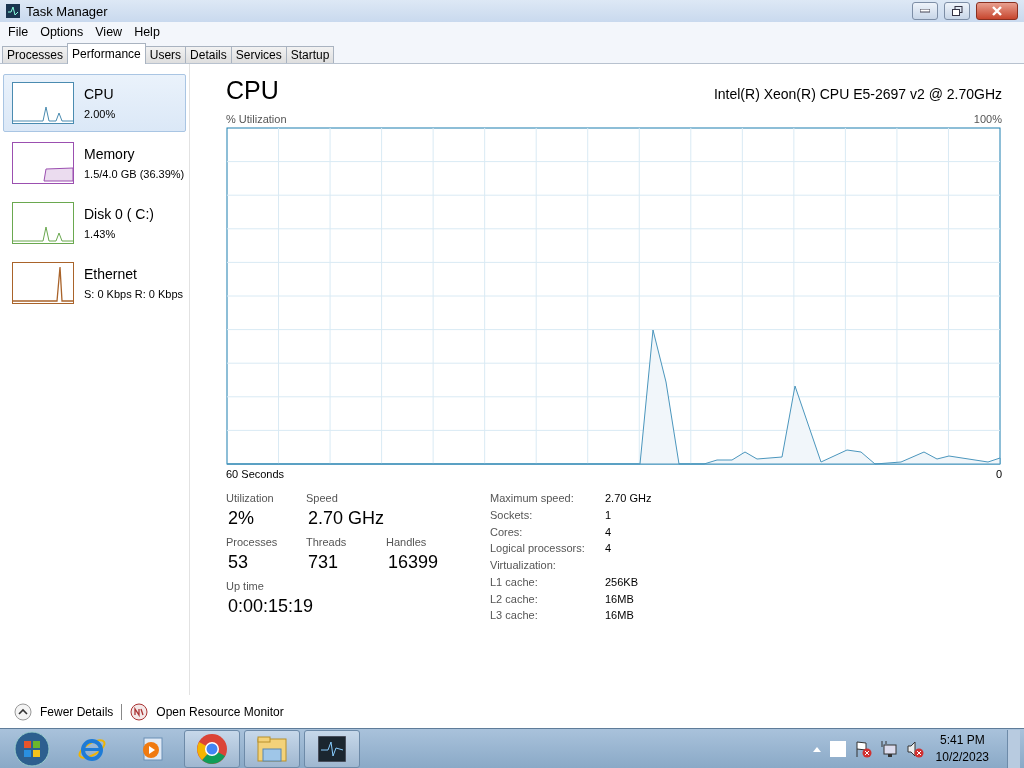 The image size is (1024, 768). Describe the element at coordinates (62, 31) in the screenshot. I see `menu-item: Options` at that location.